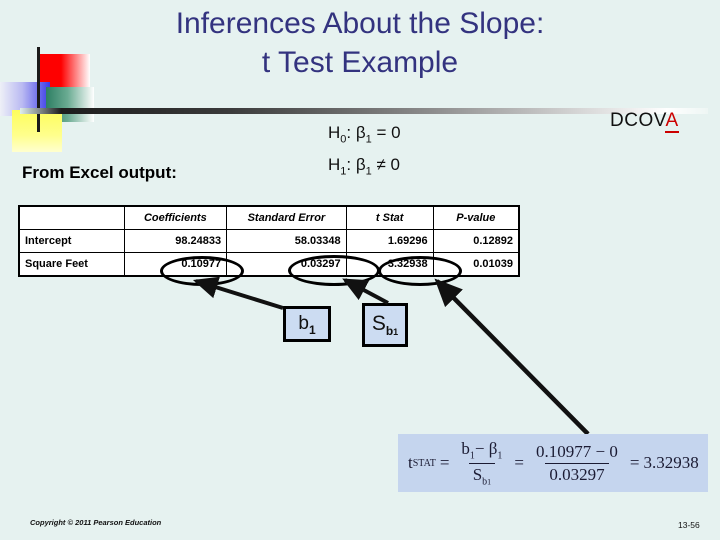 This screenshot has width=720, height=540. I want to click on formula-equals-1: =, so click(444, 462).